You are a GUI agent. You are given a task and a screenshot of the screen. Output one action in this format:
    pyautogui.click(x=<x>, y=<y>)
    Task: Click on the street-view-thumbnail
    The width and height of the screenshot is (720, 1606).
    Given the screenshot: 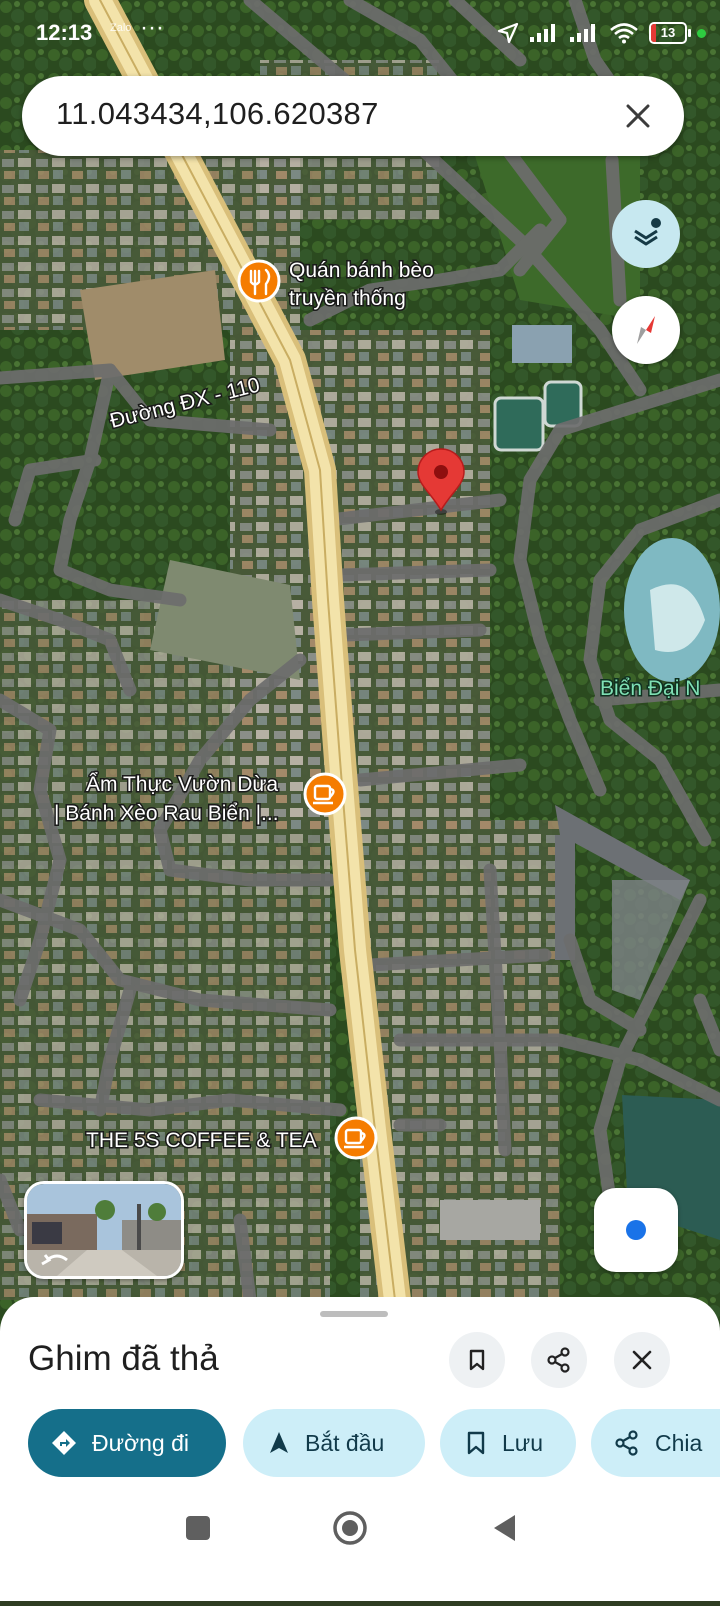 What is the action you would take?
    pyautogui.click(x=104, y=1230)
    